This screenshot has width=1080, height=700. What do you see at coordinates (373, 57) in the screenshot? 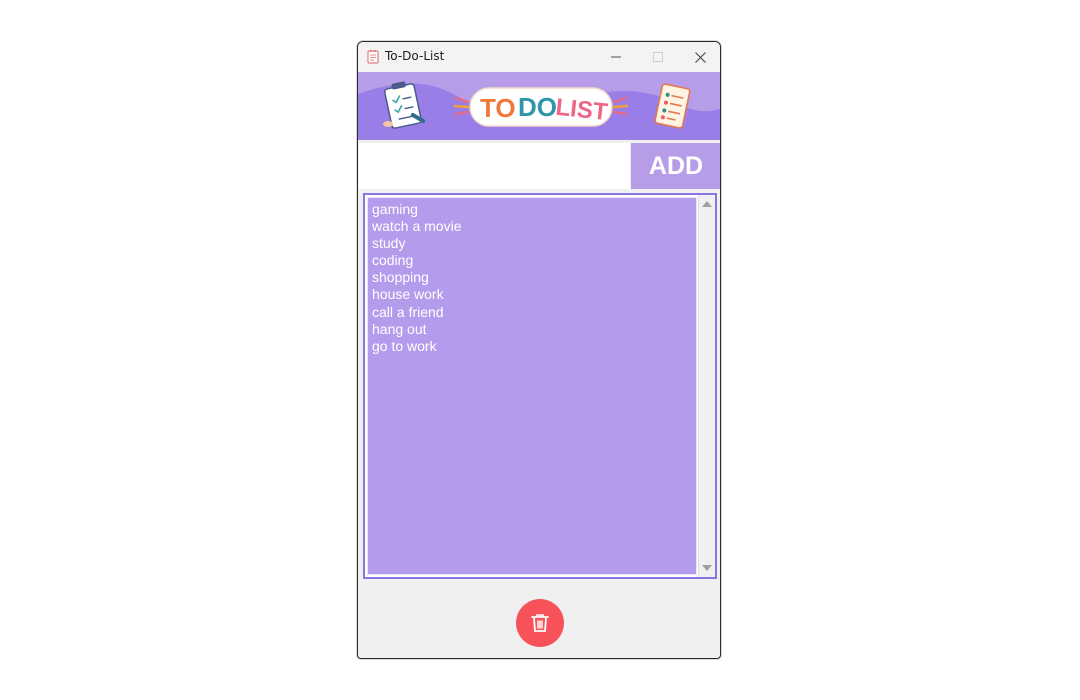
I see `notepad-icon` at bounding box center [373, 57].